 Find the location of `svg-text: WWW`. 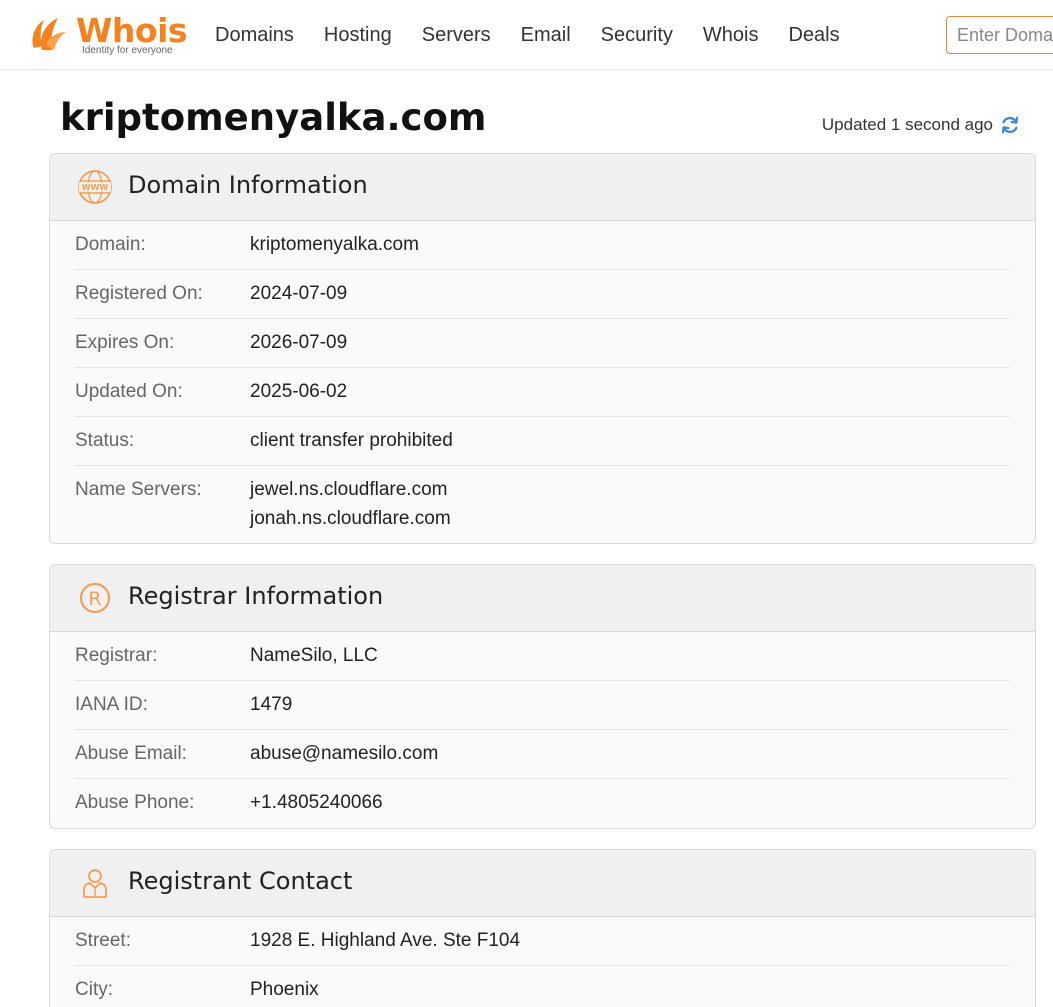

svg-text: WWW is located at coordinates (95, 187).